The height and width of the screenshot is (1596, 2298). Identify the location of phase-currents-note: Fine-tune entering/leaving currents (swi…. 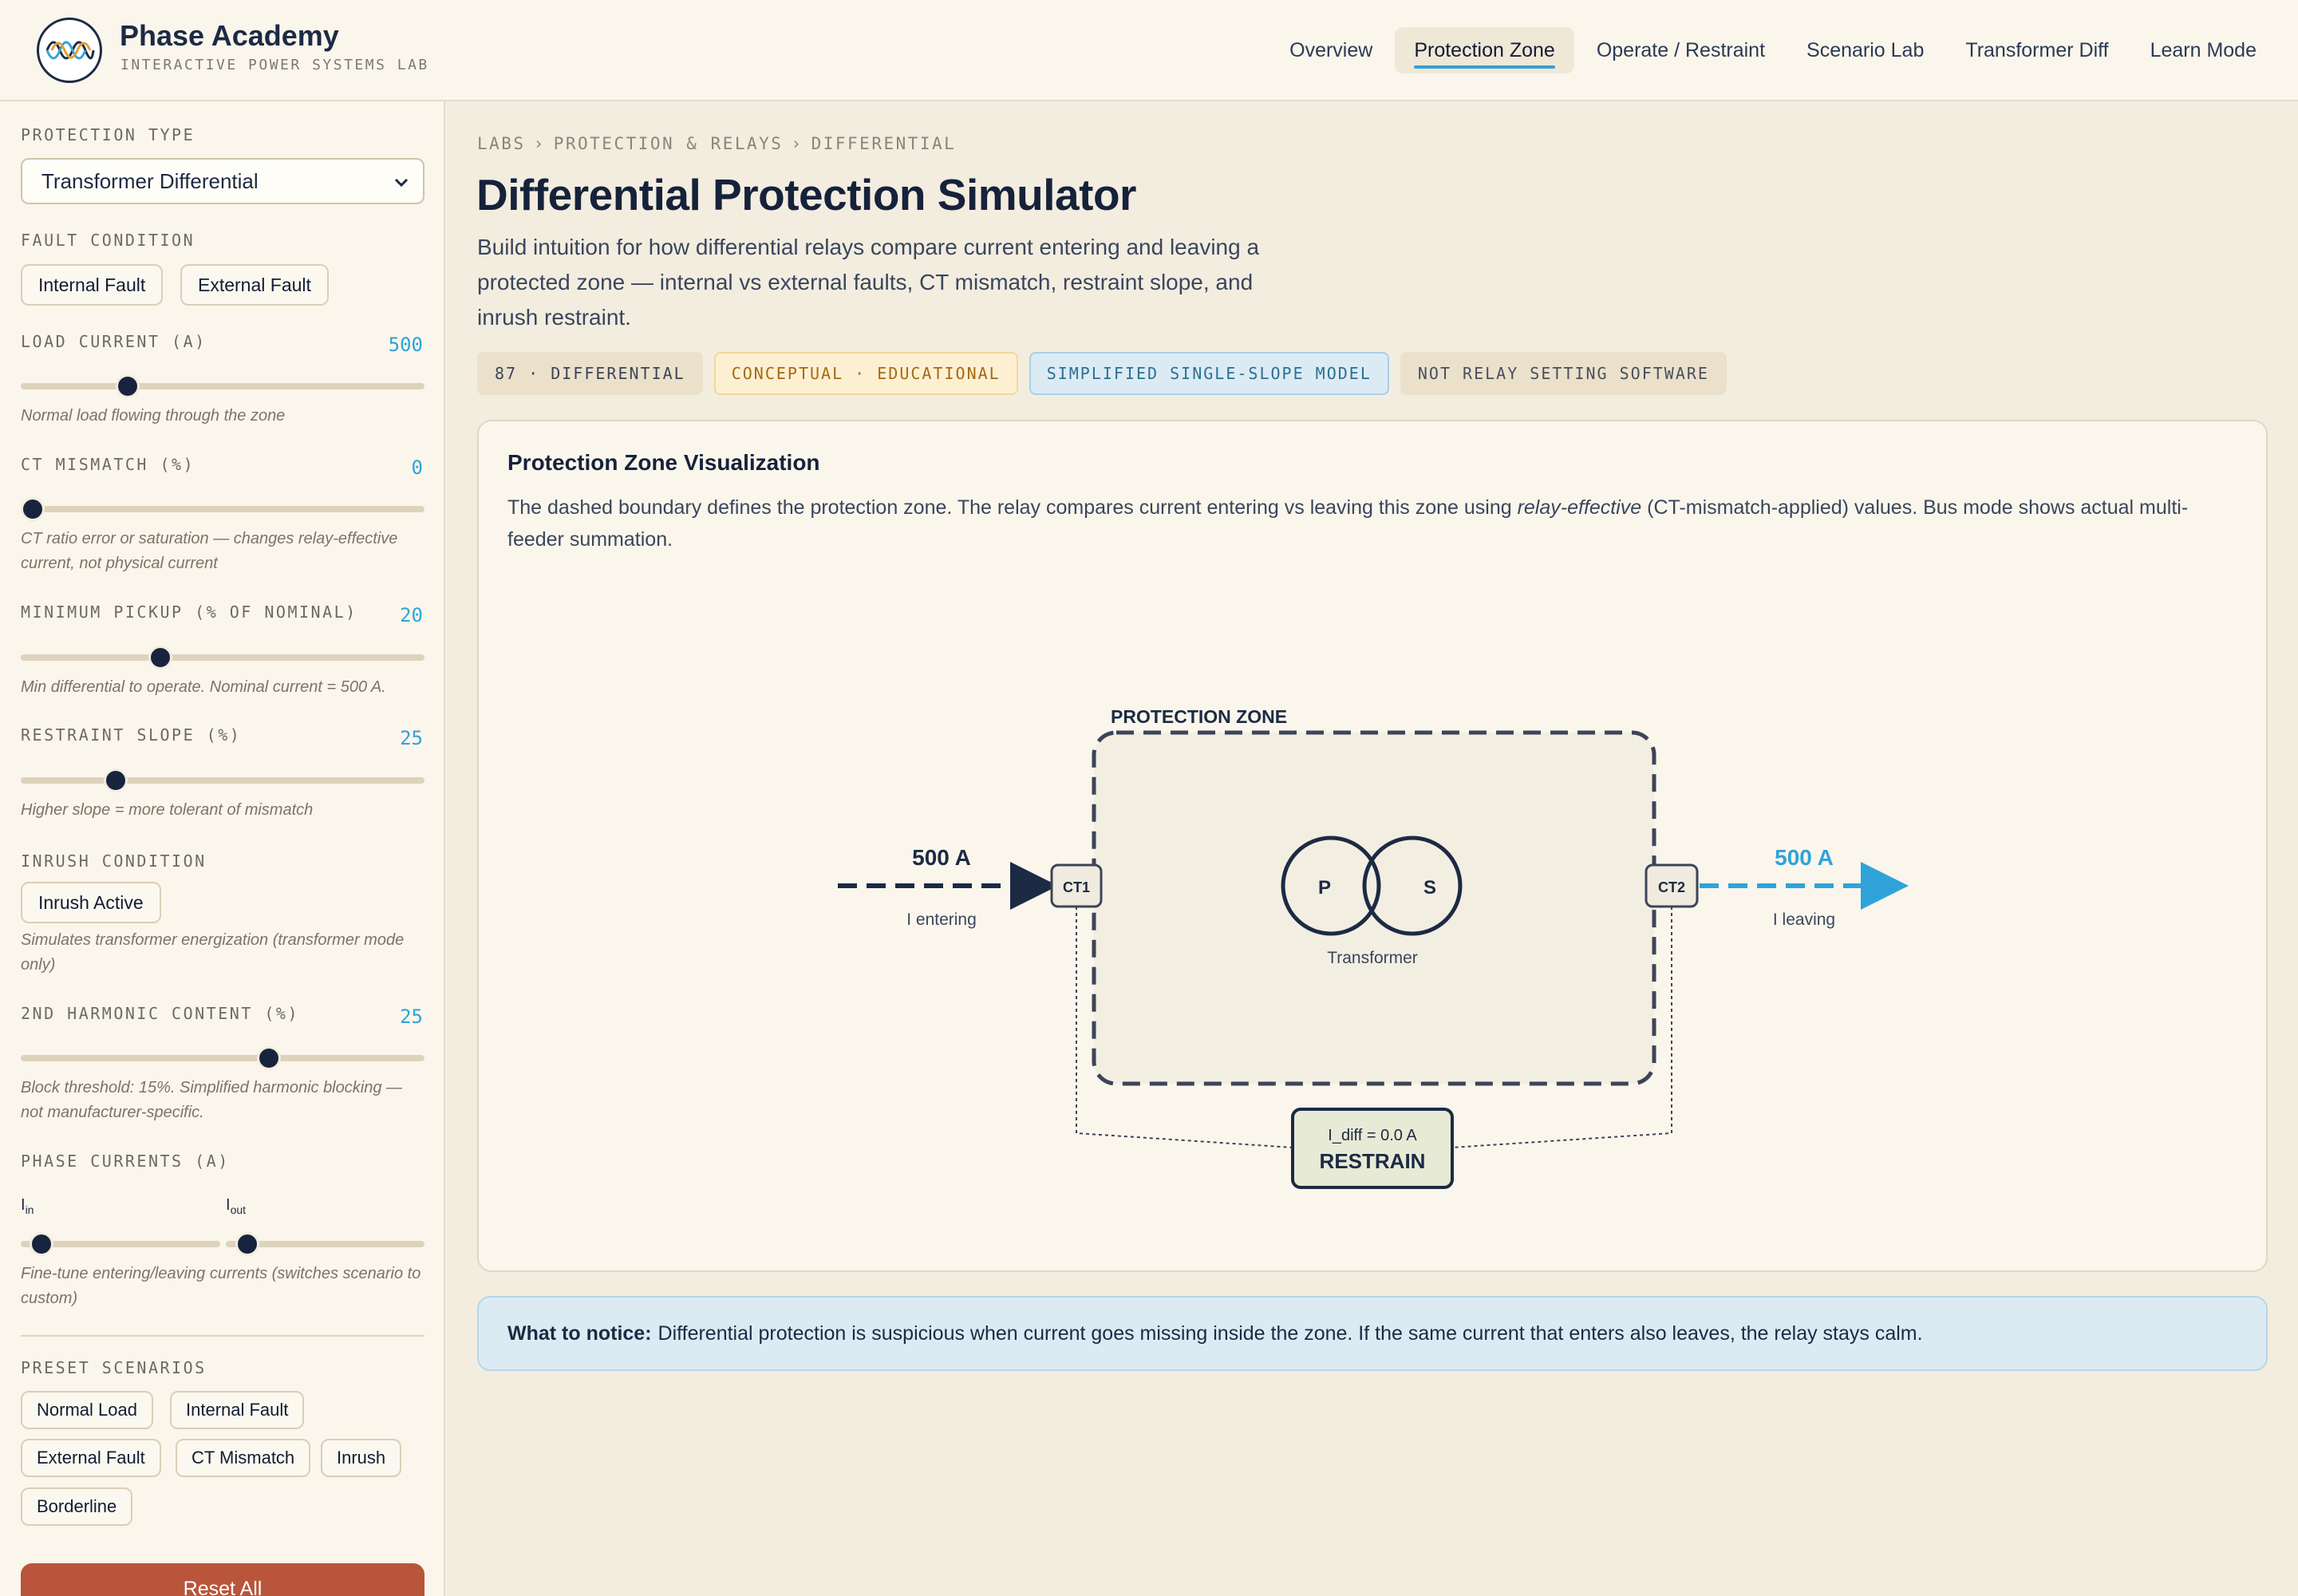
(221, 1286).